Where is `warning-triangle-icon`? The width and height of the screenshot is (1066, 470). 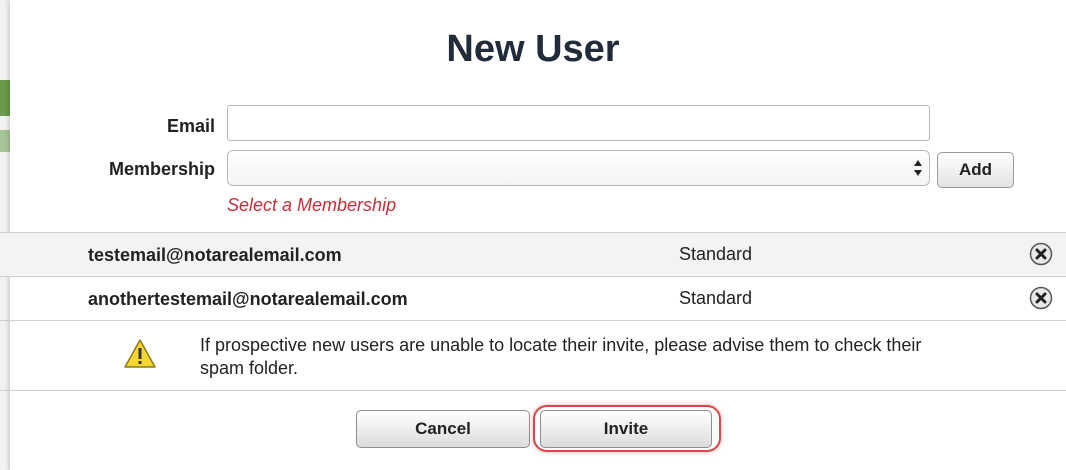
warning-triangle-icon is located at coordinates (140, 354).